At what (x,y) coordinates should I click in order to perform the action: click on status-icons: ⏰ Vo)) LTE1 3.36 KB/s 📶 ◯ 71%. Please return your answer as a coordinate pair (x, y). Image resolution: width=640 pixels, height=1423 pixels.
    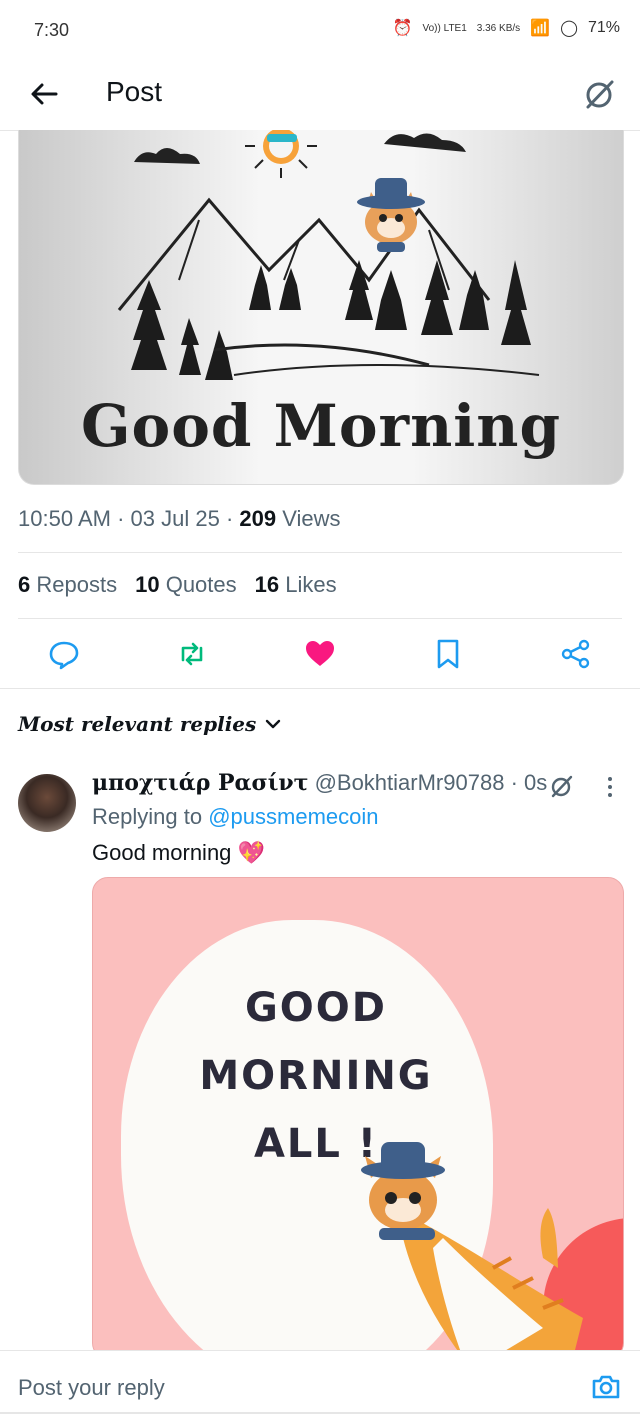
    Looking at the image, I should click on (506, 28).